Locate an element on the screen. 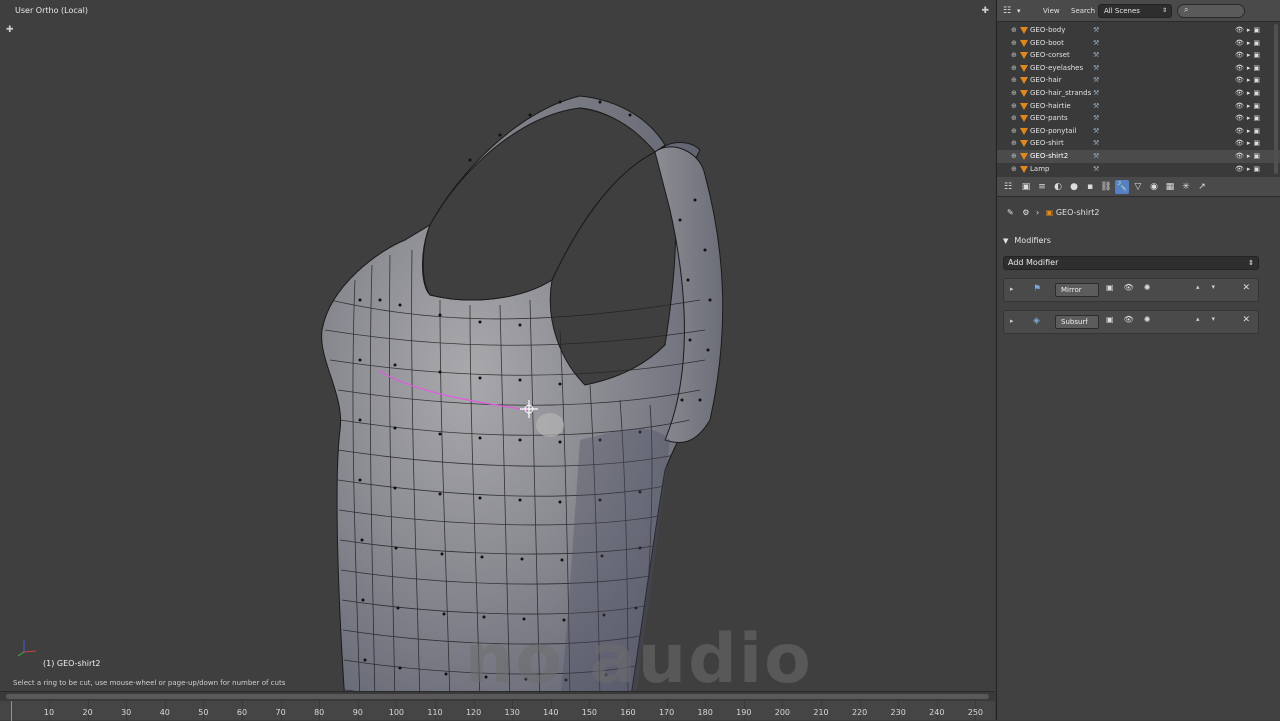 The image size is (1280, 721). outliner-item: ⊕ GEO-hairtie ⚒ 👁▸▣ is located at coordinates (1138, 106).